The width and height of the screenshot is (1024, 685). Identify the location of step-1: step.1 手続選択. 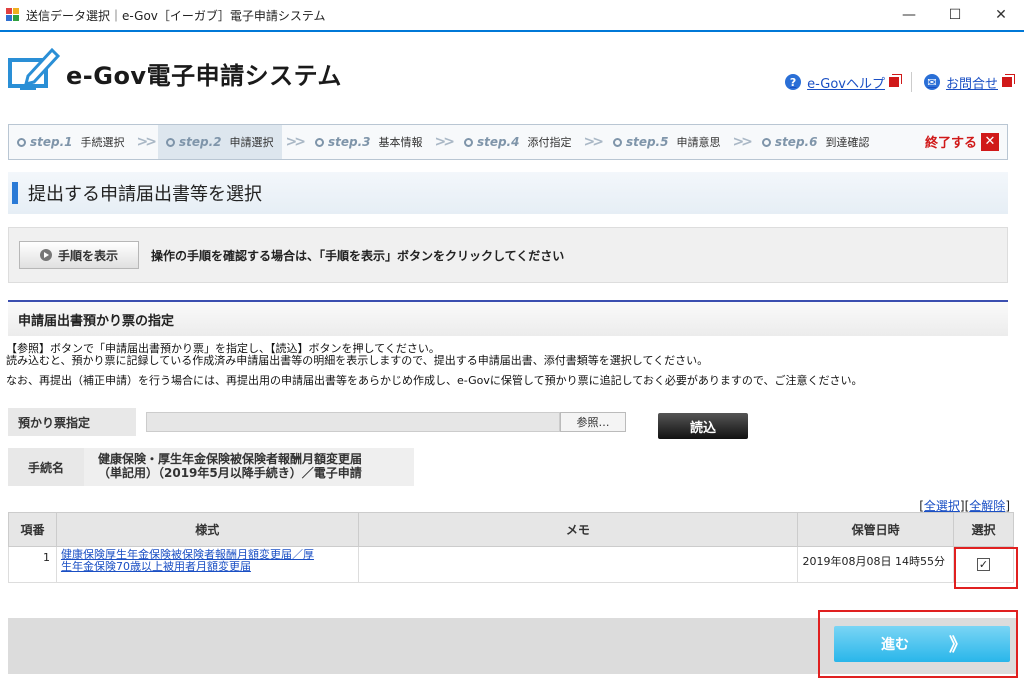
(71, 142).